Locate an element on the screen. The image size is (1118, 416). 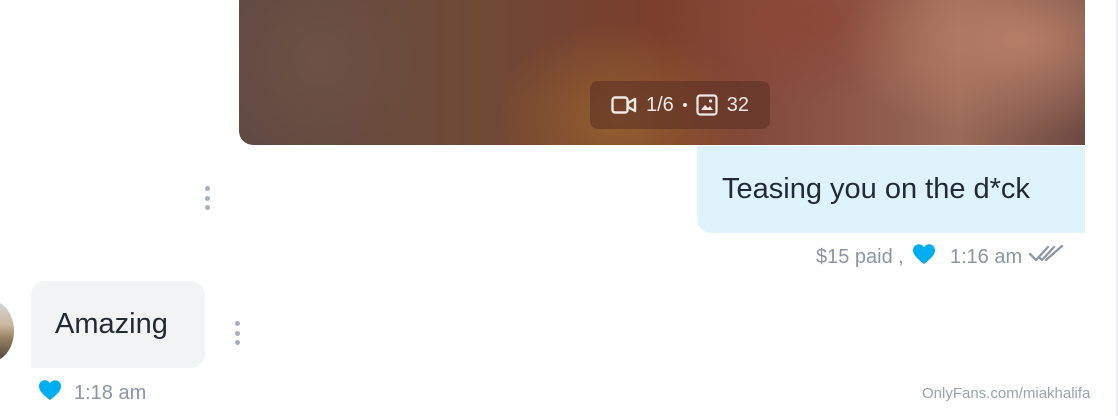
separator-dot is located at coordinates (684, 105).